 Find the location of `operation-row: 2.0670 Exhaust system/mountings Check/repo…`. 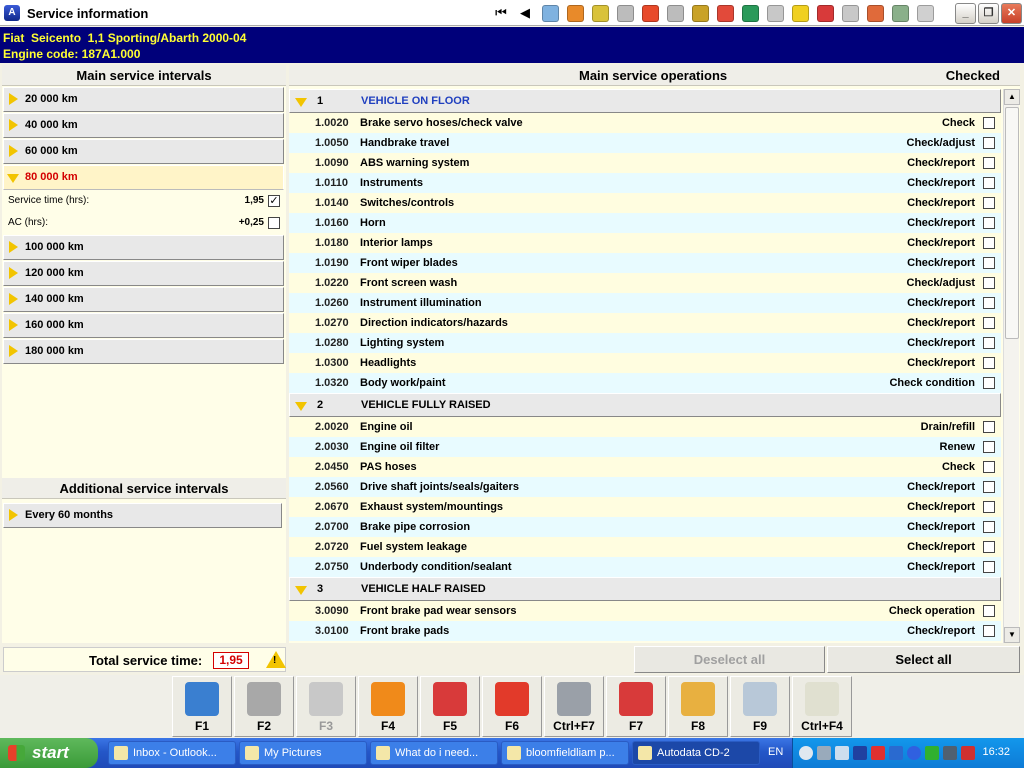

operation-row: 2.0670 Exhaust system/mountings Check/repo… is located at coordinates (645, 507).